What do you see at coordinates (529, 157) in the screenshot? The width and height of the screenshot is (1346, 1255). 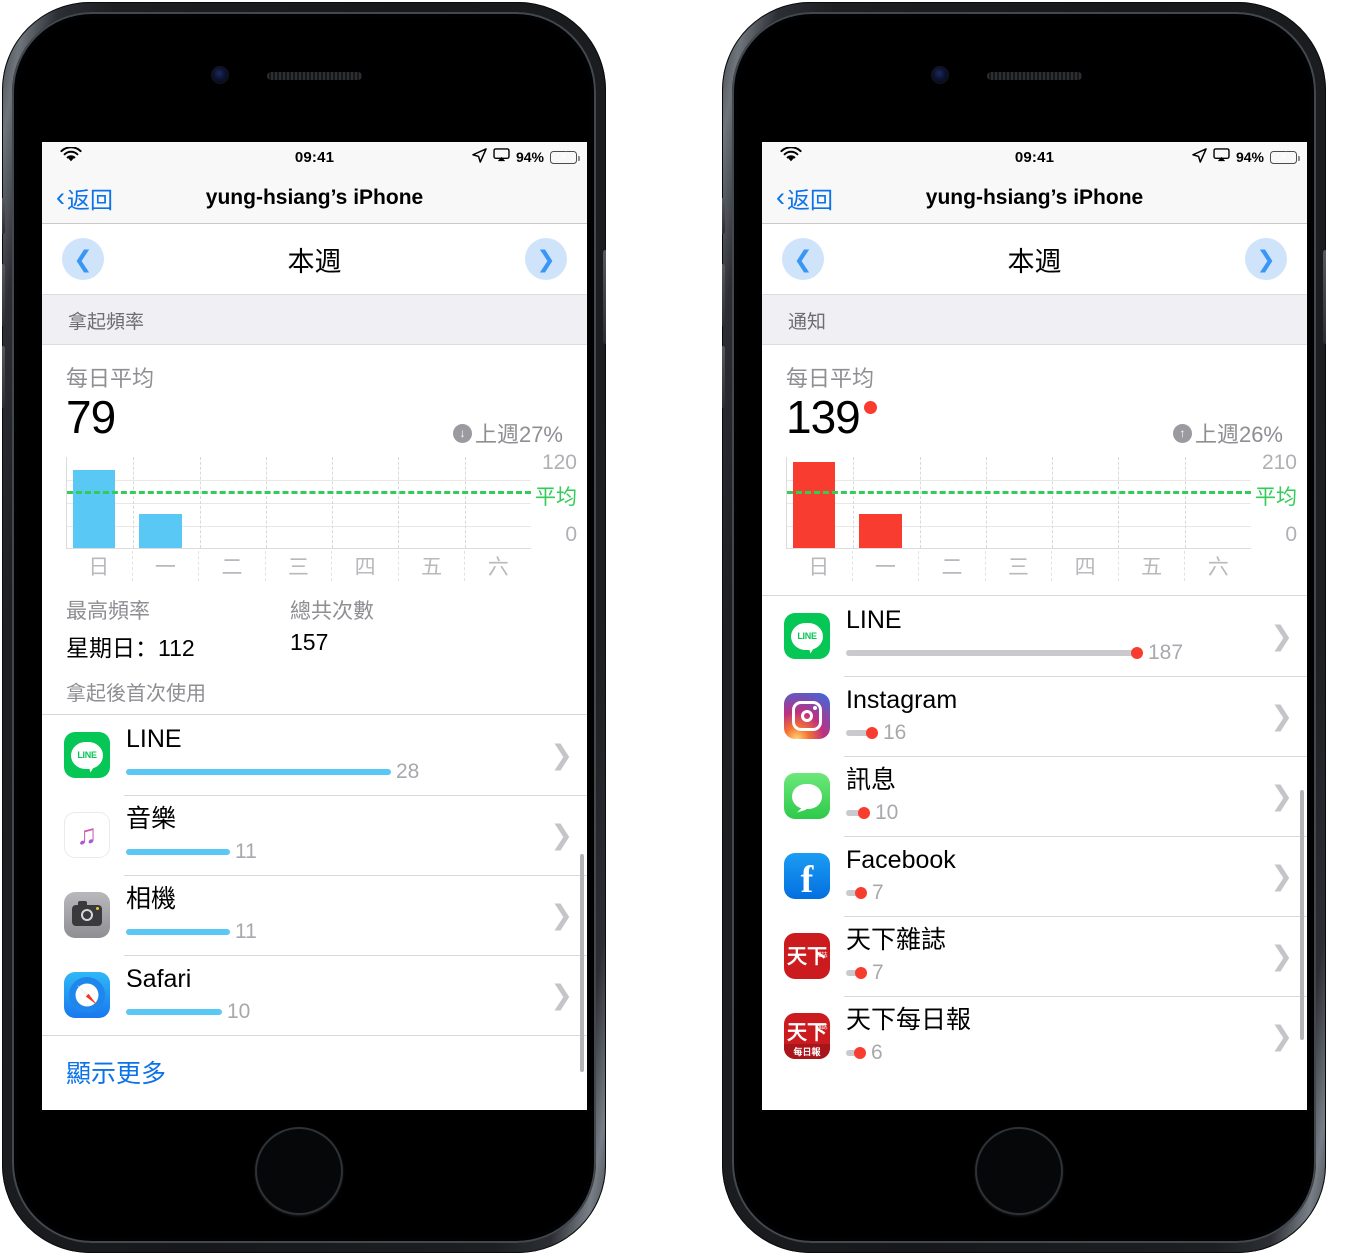 I see `battery-percent: 94%` at bounding box center [529, 157].